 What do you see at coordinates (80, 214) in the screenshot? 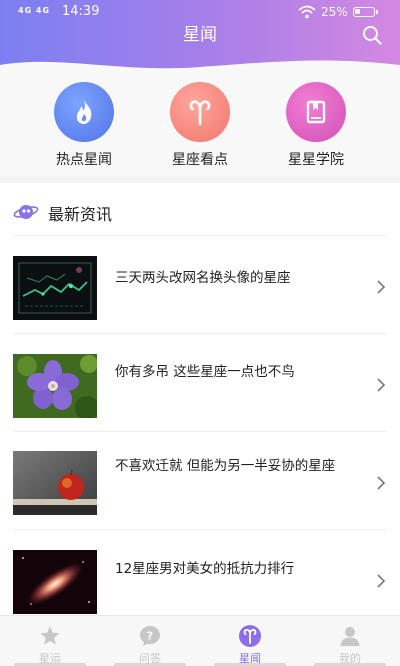
I see `news-section-title: 最新资讯` at bounding box center [80, 214].